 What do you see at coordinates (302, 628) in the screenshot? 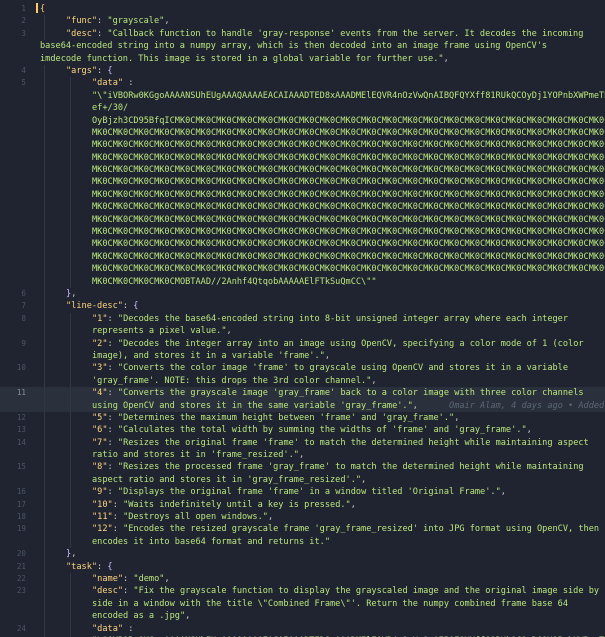
I see `code-line: 24 "data" :` at bounding box center [302, 628].